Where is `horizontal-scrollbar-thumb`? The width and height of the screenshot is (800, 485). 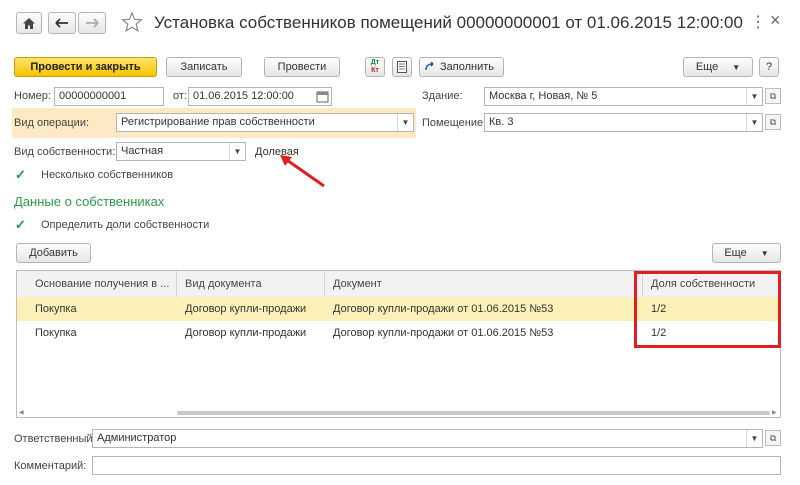 horizontal-scrollbar-thumb is located at coordinates (473, 413).